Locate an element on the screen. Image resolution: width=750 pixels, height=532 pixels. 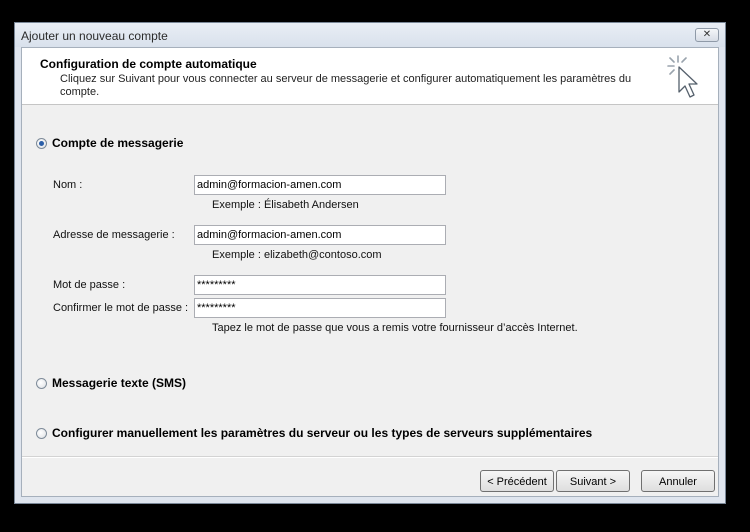
click-cursor-icon is located at coordinates (682, 76).